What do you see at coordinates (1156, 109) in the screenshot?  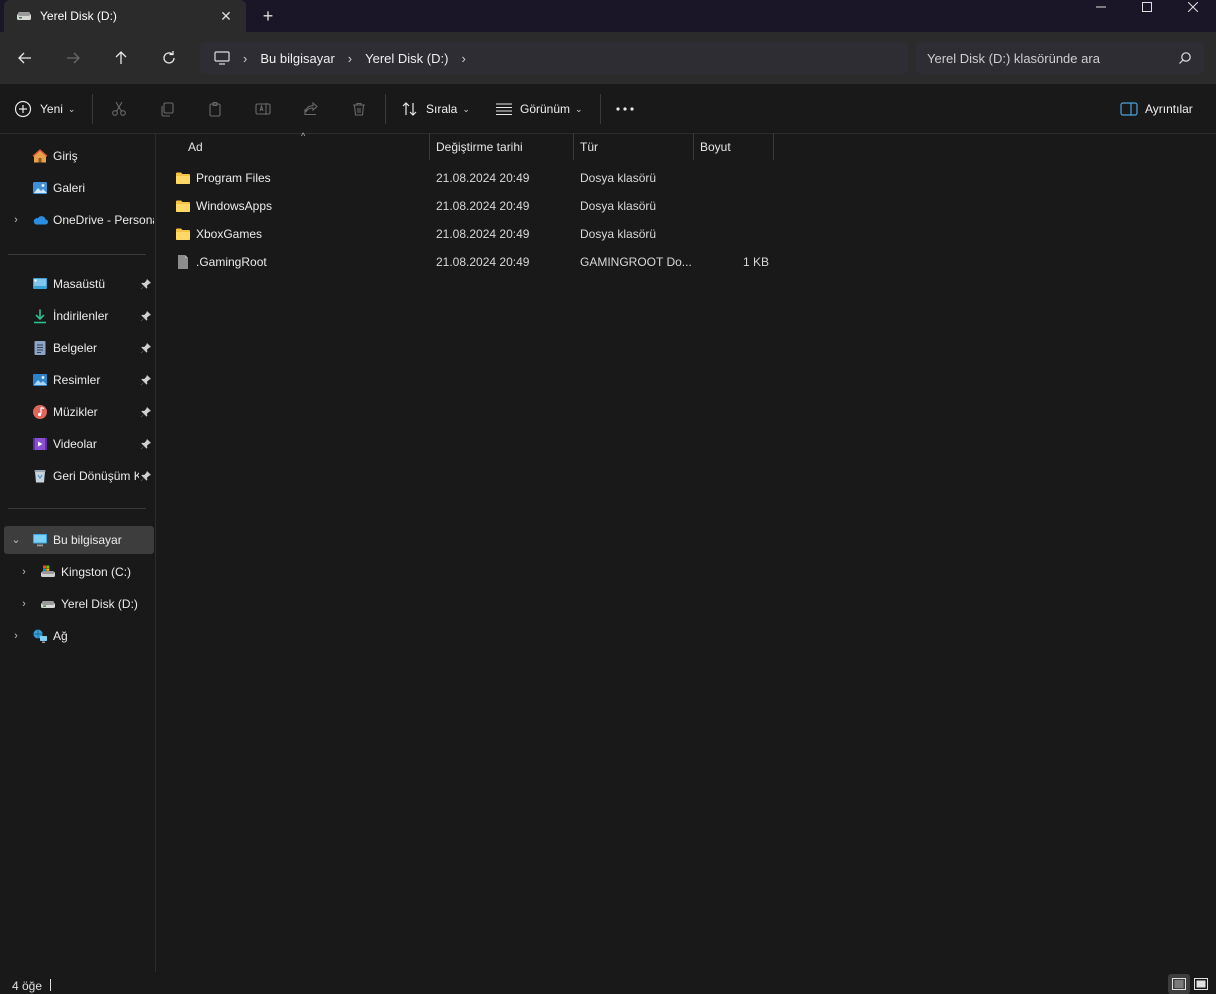 I see `details-pane-button: Ayrıntılar` at bounding box center [1156, 109].